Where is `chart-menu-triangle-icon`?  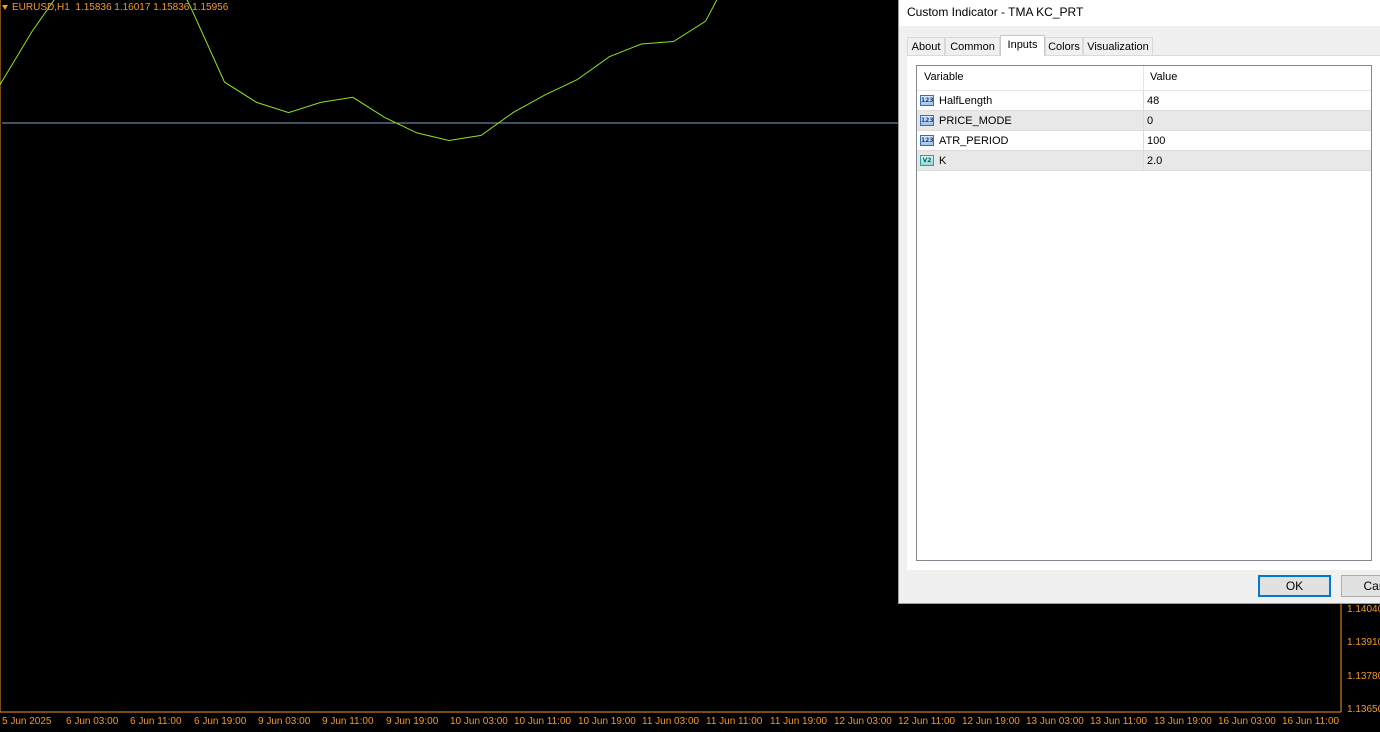 chart-menu-triangle-icon is located at coordinates (5, 7).